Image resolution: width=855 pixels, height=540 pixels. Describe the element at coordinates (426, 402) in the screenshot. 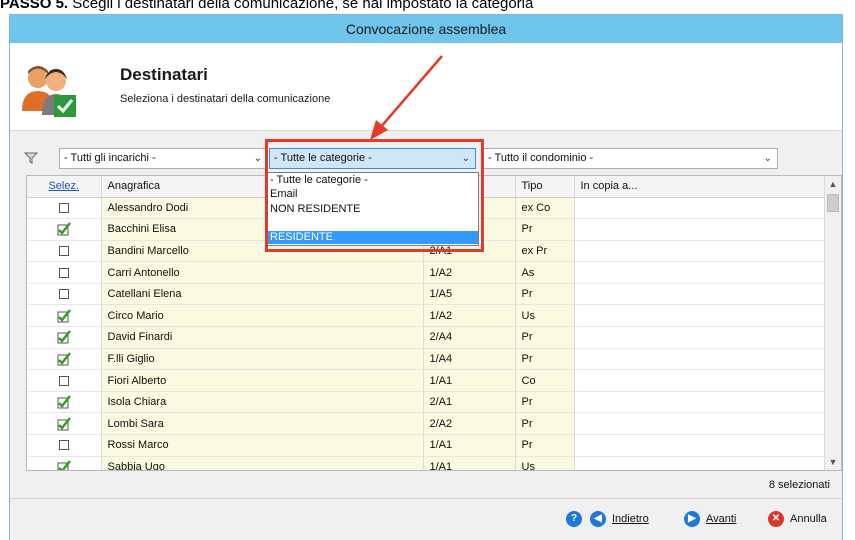

I see `table-row: Isola Chiara 2/A1 Pr` at that location.